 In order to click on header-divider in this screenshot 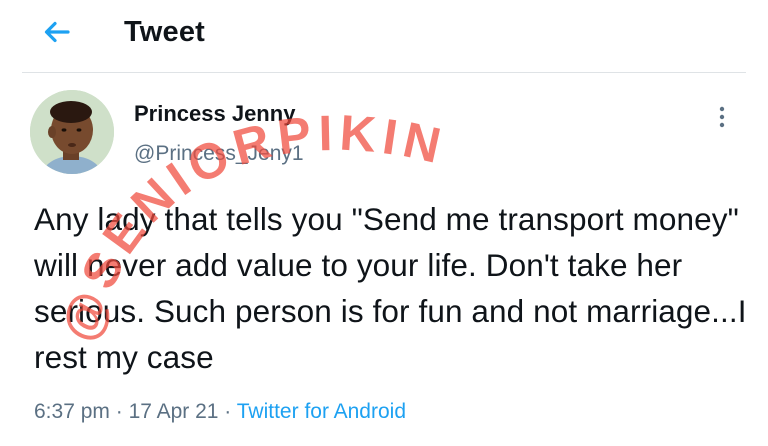, I will do `click(384, 72)`.